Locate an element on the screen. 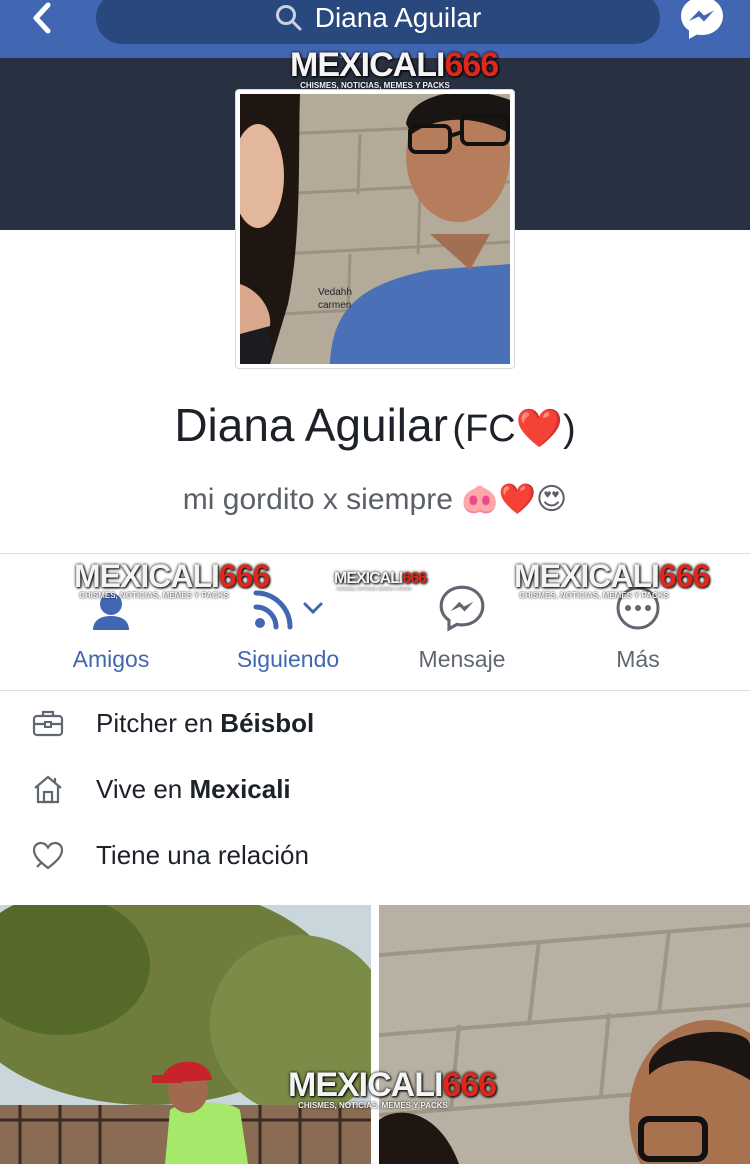 The height and width of the screenshot is (1164, 750). message-label: Mensaje is located at coordinates (462, 659).